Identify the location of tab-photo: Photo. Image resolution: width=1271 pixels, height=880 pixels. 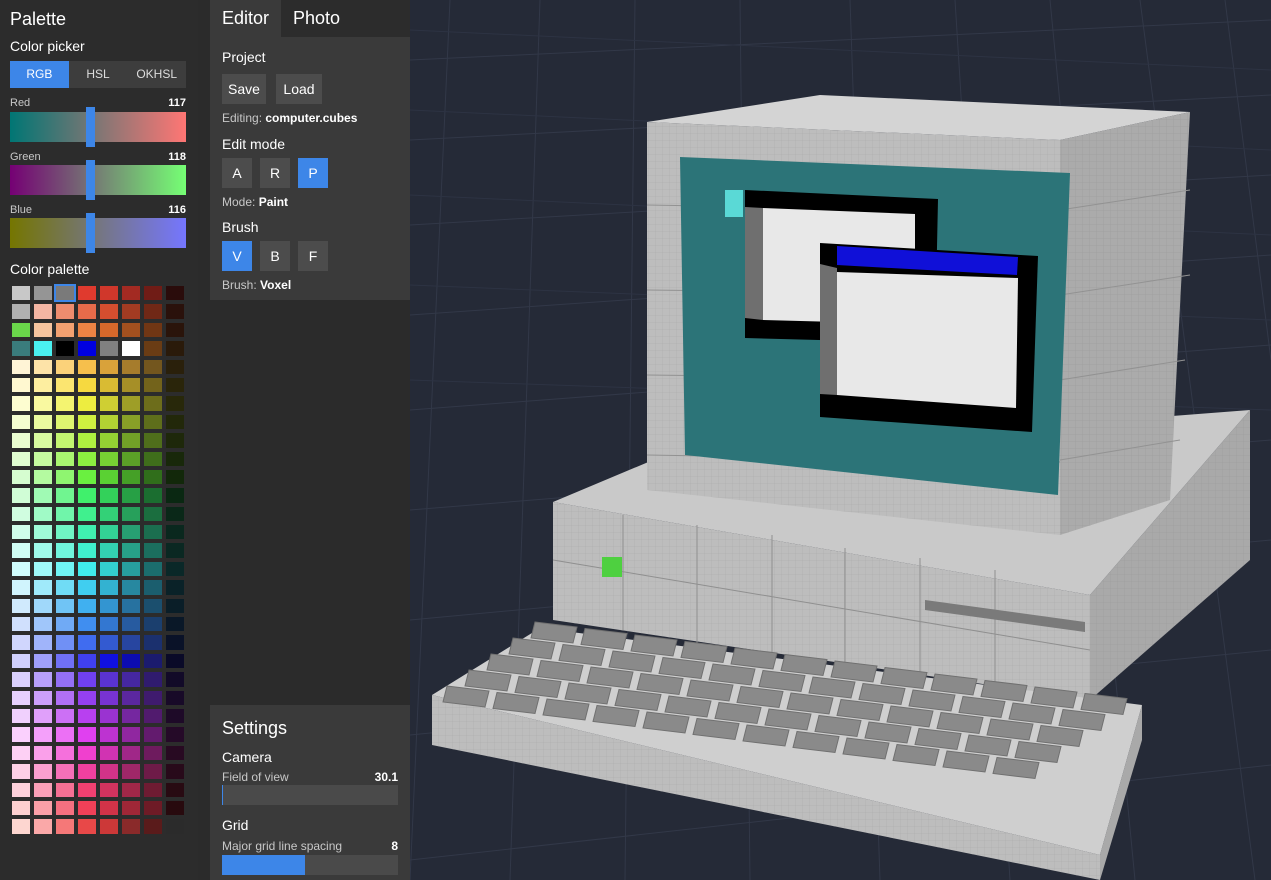
(316, 18).